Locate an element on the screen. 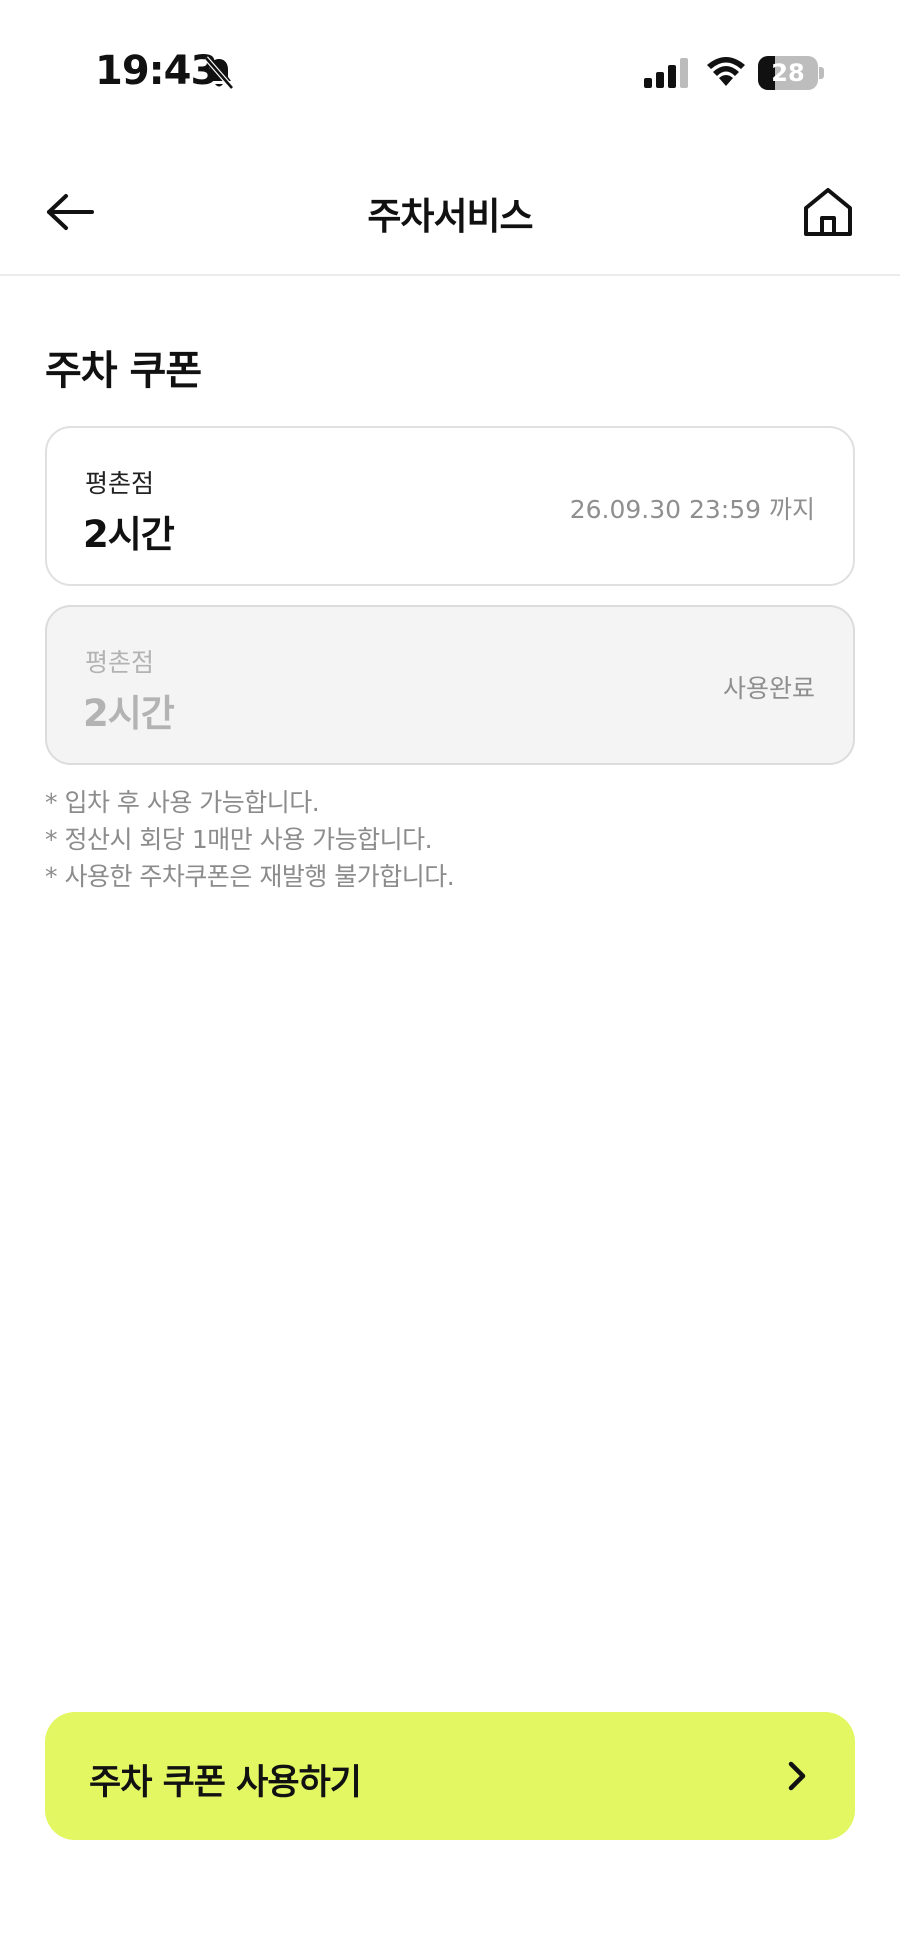  battery-body: 28 is located at coordinates (788, 73).